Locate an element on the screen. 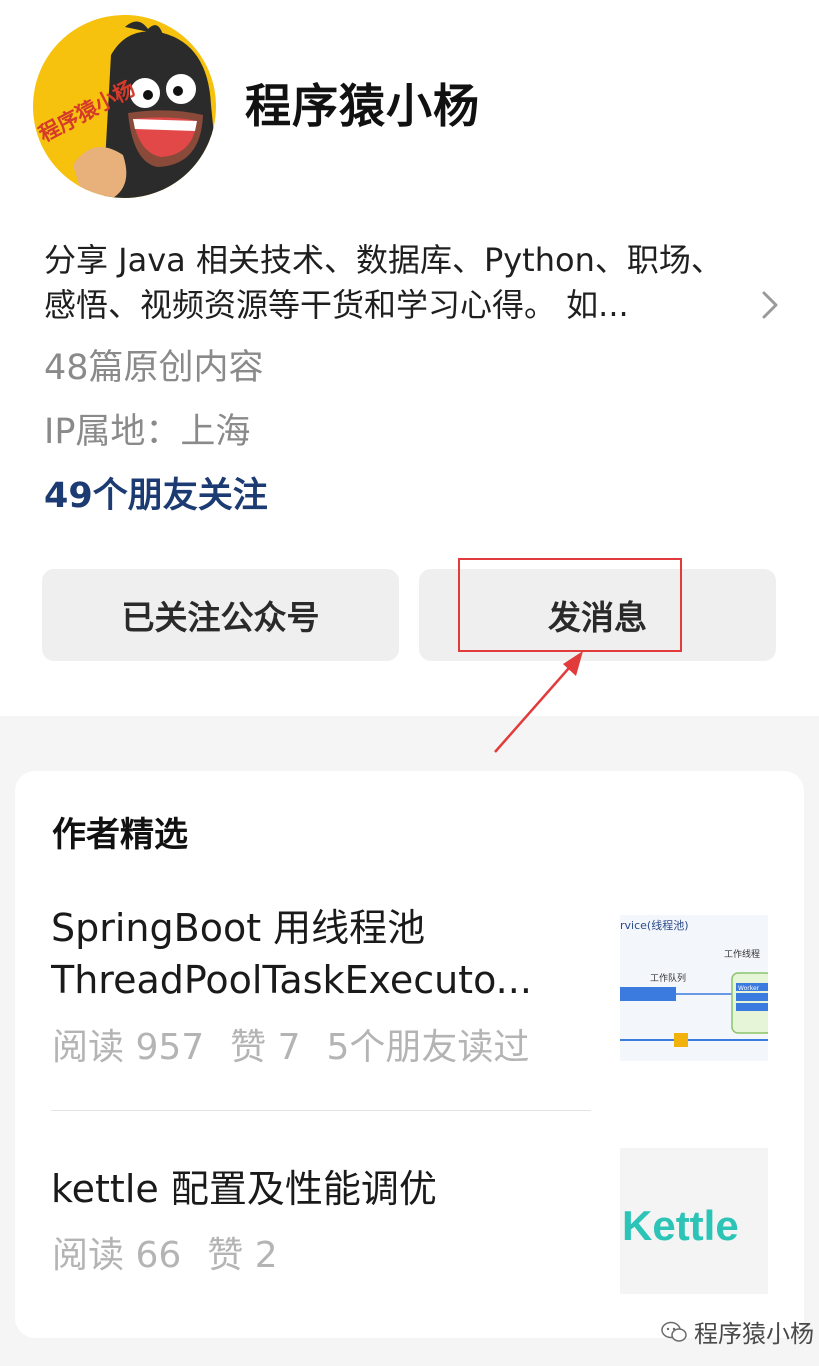 The image size is (819, 1366). ip-location: IP属地：上海 is located at coordinates (147, 432).